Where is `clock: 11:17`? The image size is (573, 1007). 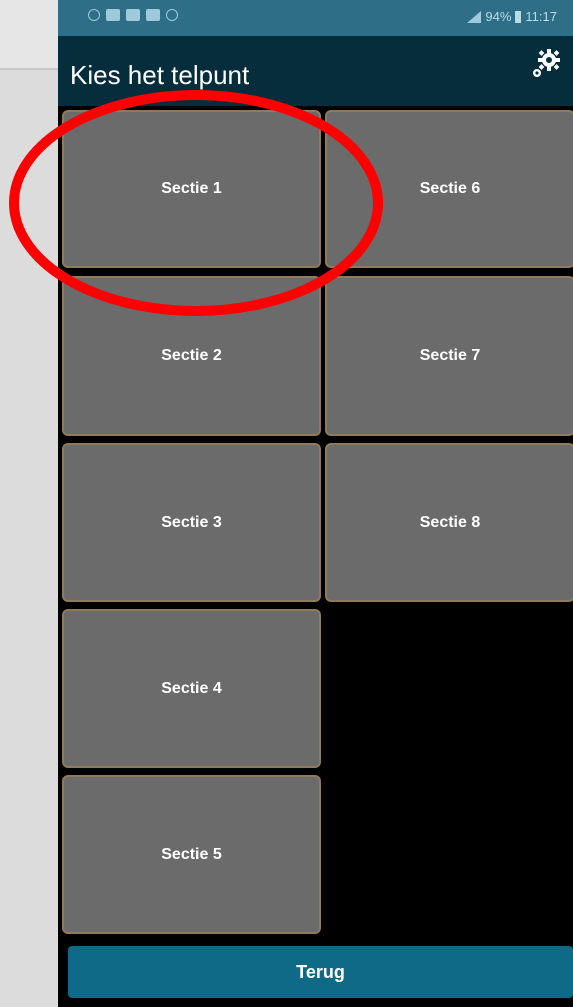
clock: 11:17 is located at coordinates (541, 16).